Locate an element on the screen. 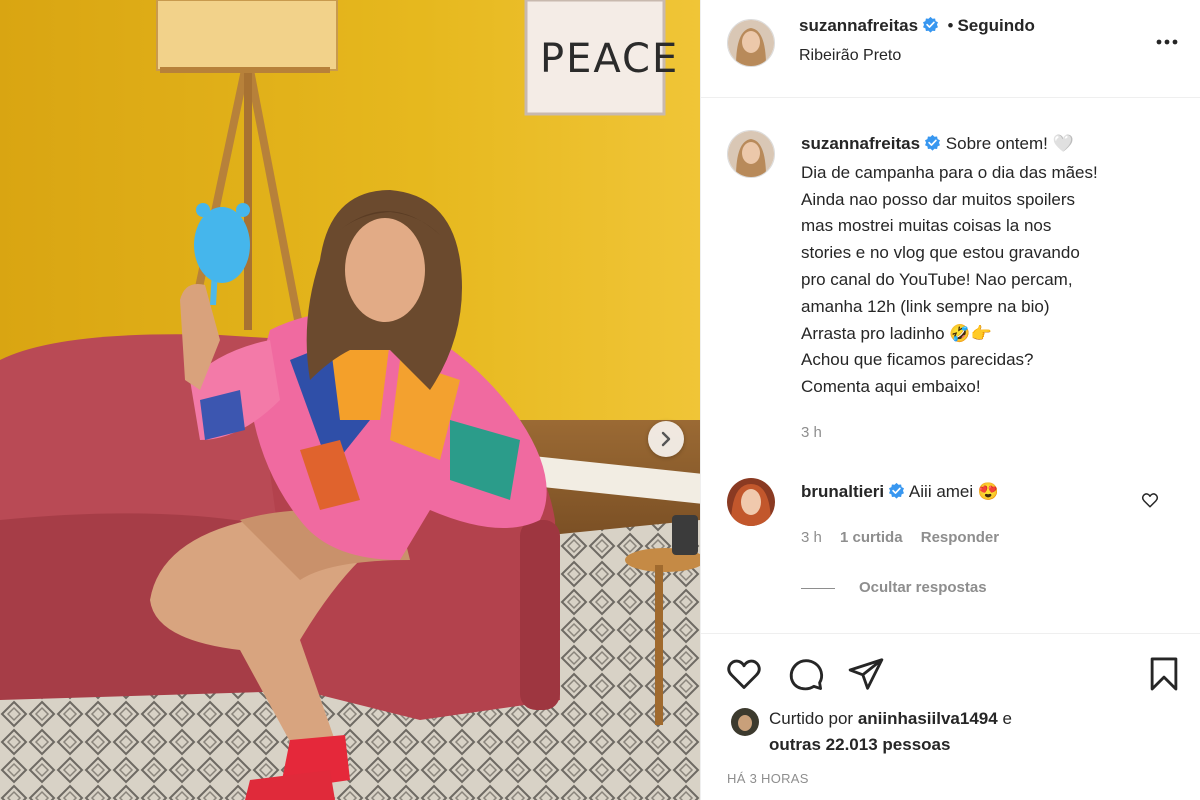  comment-button is located at coordinates (806, 674).